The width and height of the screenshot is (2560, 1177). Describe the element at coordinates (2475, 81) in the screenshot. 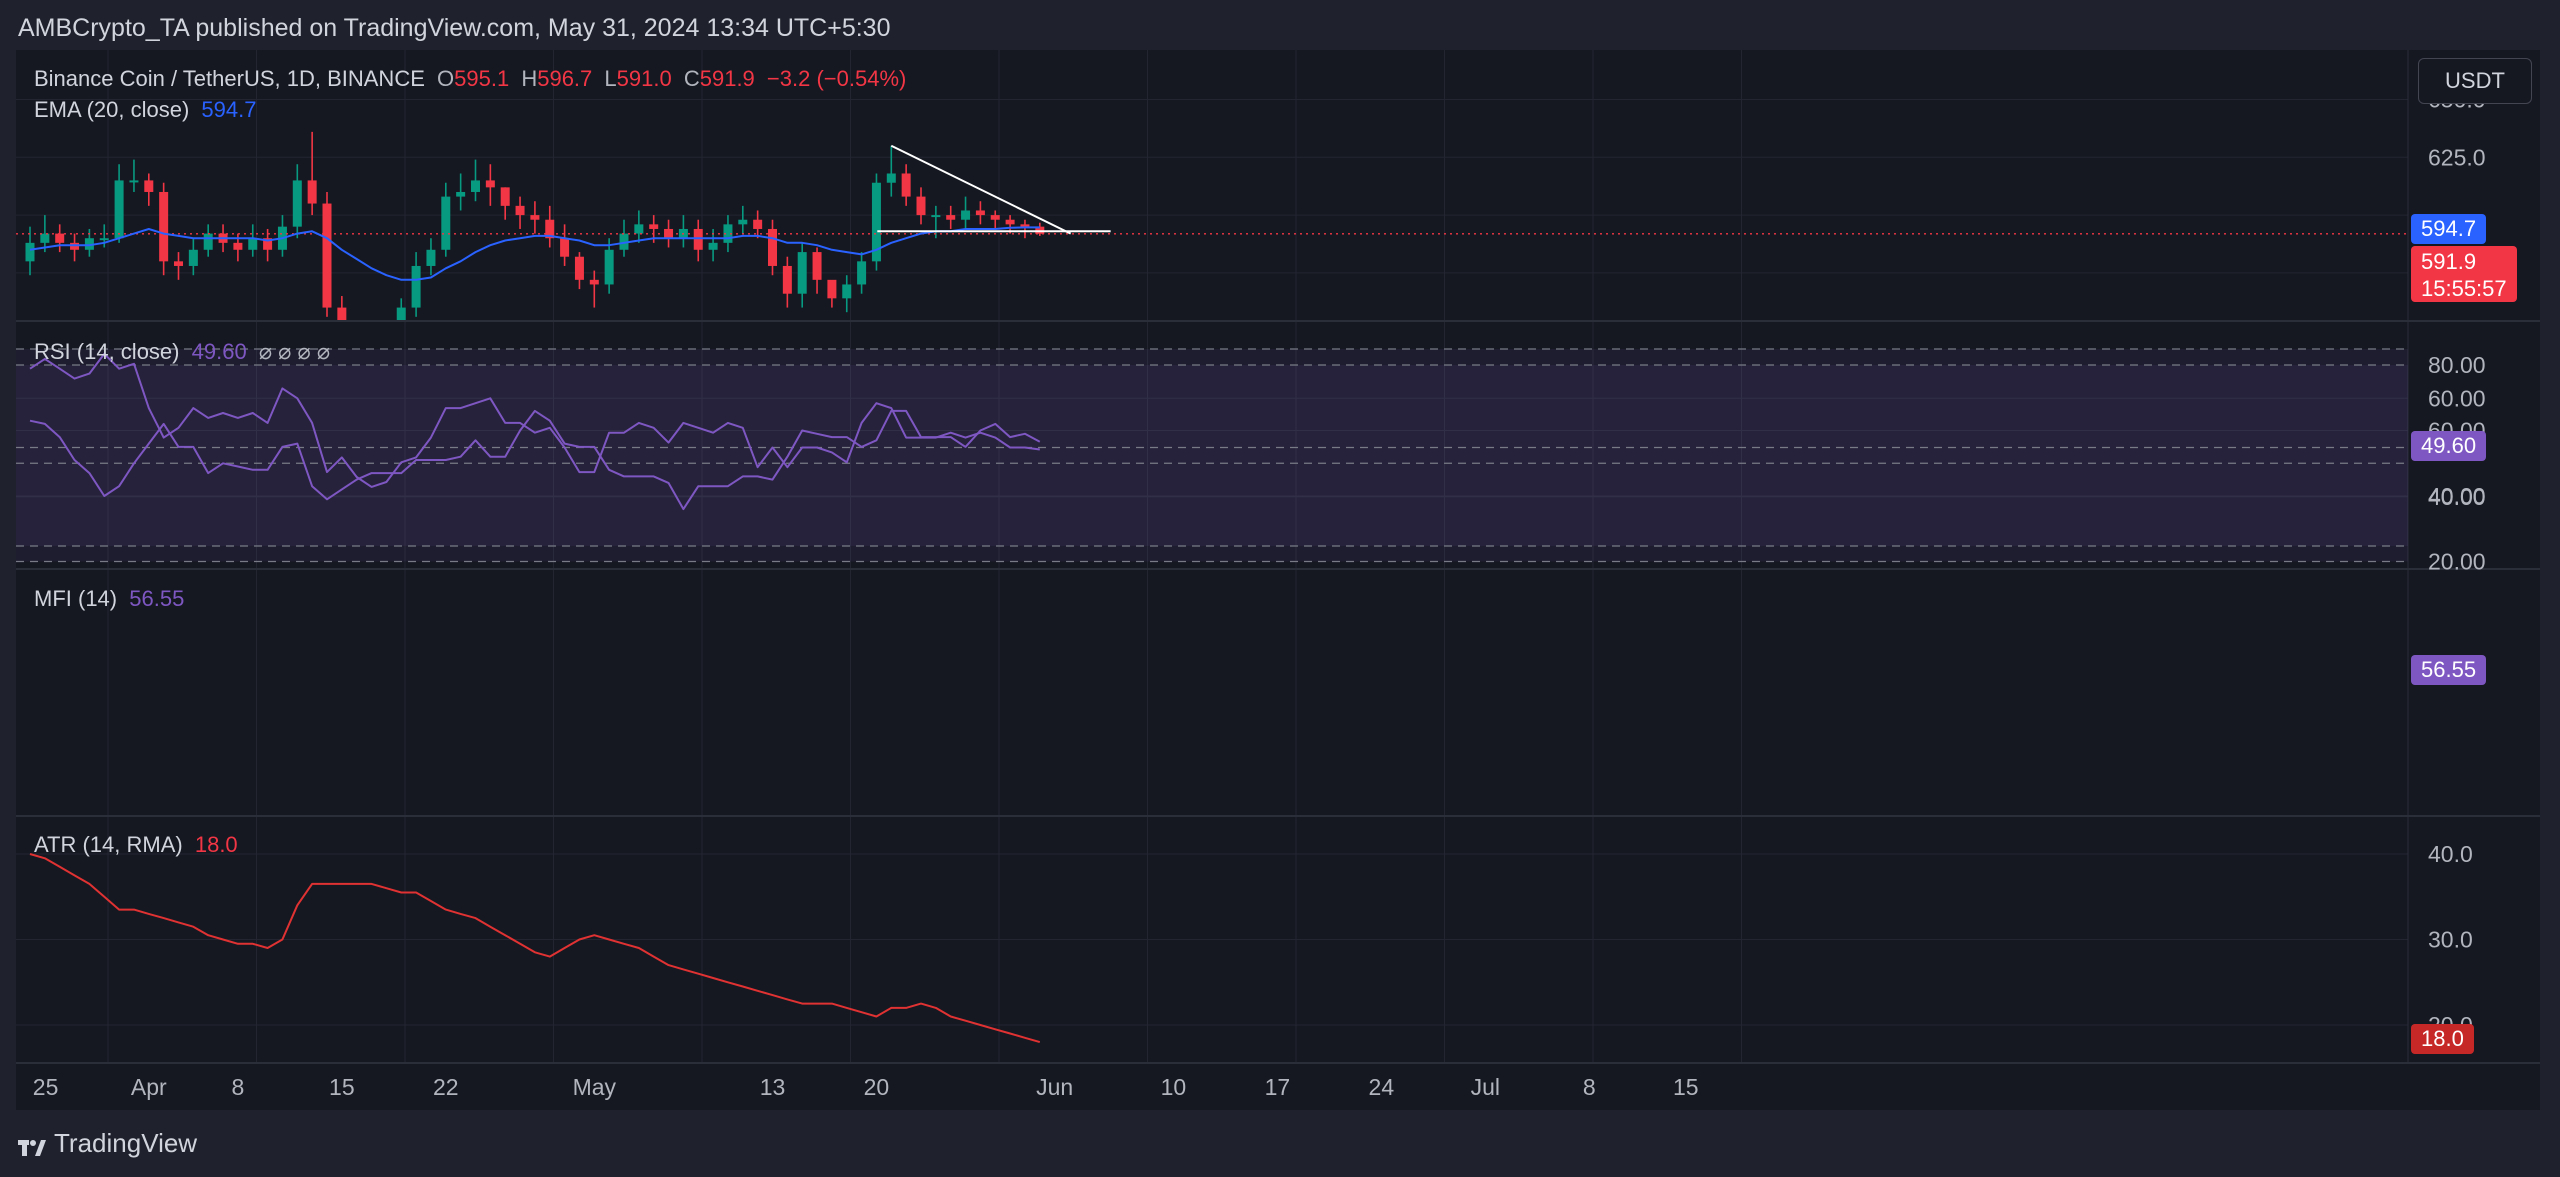

I see `currency-button: USDT` at that location.